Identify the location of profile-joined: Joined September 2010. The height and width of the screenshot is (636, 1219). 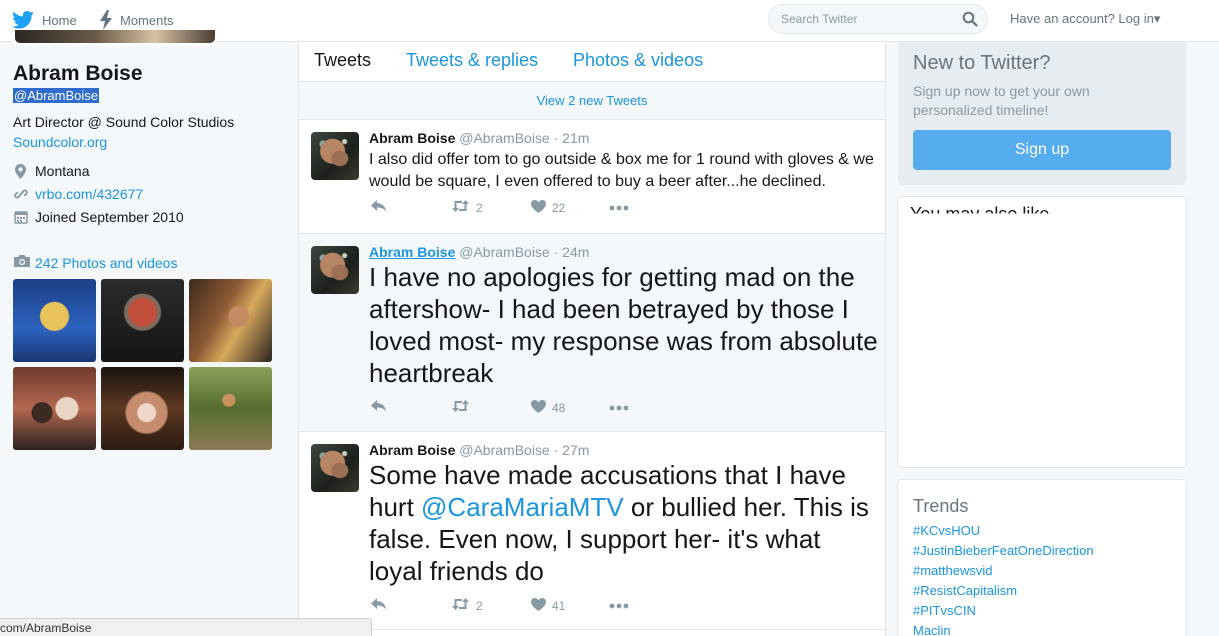
(98, 217).